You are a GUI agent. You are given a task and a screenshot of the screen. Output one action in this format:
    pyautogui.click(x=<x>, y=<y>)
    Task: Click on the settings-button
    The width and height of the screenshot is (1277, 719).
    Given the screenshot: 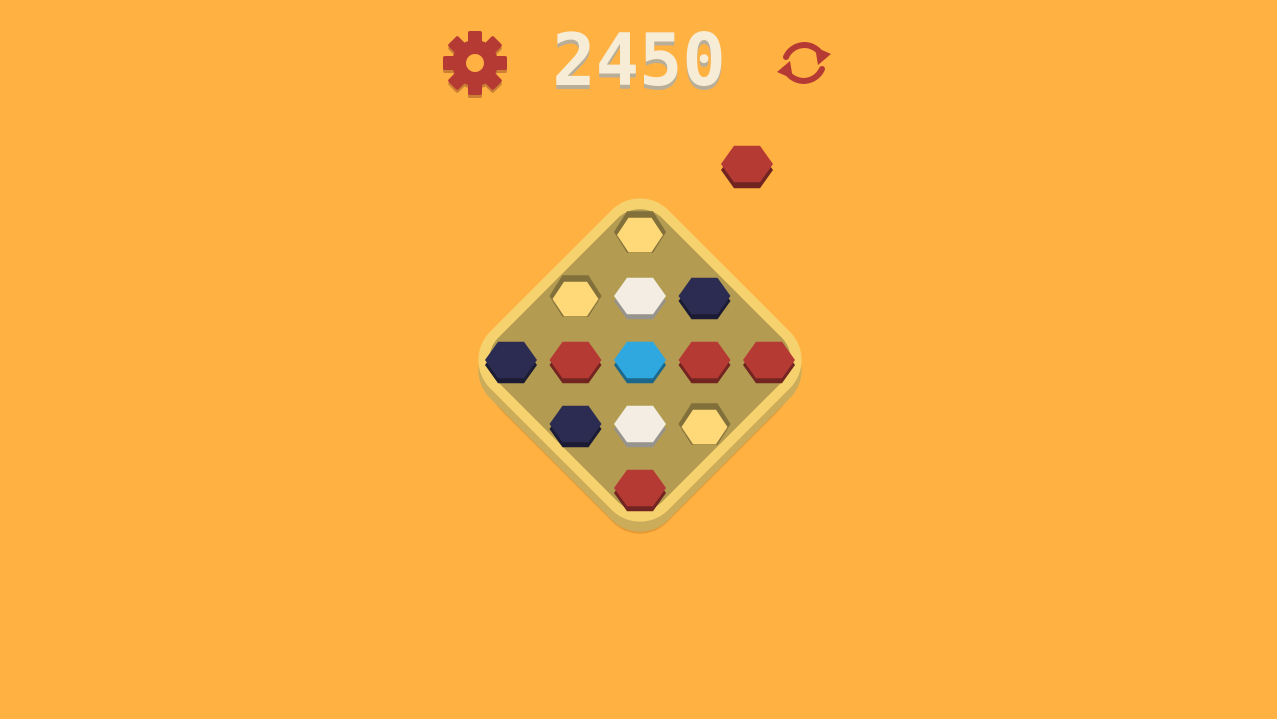 What is the action you would take?
    pyautogui.click(x=475, y=64)
    